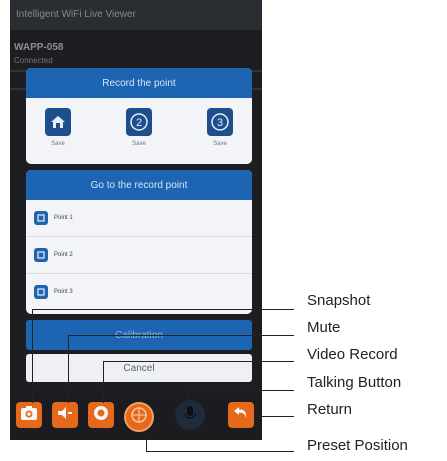  What do you see at coordinates (58, 122) in the screenshot?
I see `home-icon` at bounding box center [58, 122].